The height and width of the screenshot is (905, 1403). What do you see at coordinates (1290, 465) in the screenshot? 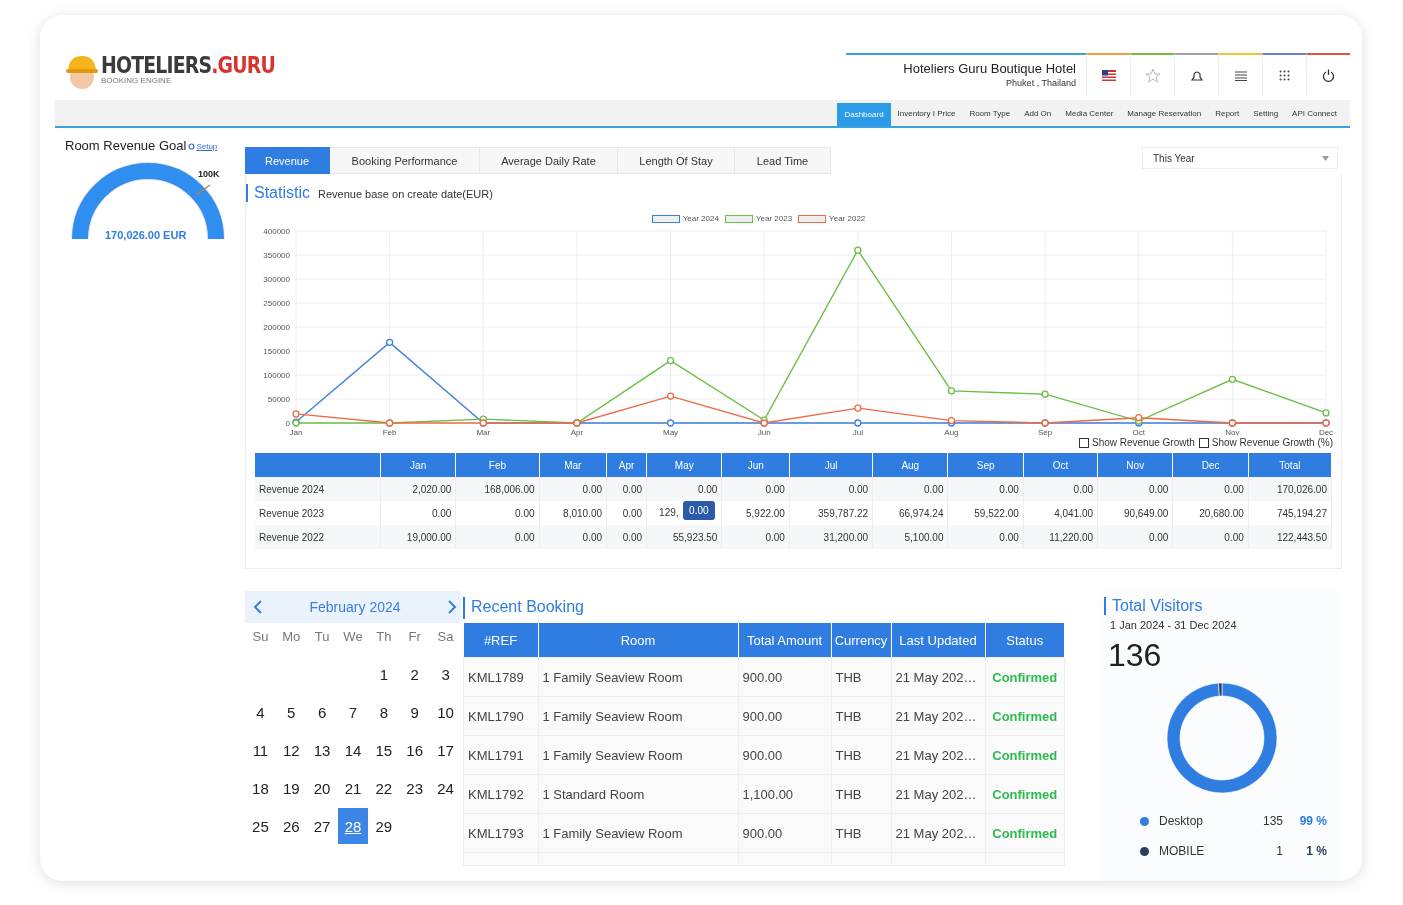
I see `column-header: Total` at bounding box center [1290, 465].